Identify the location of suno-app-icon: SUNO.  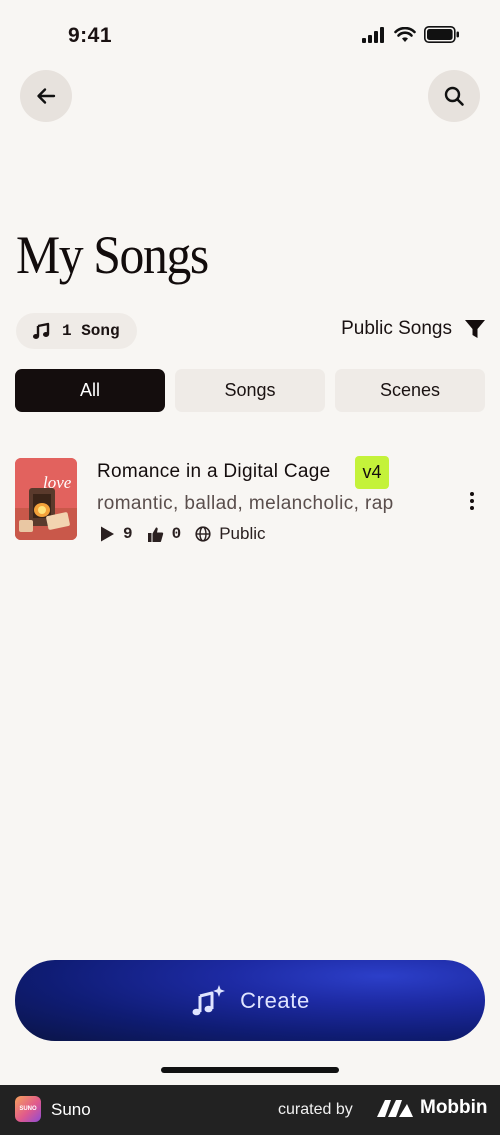
(28, 1109).